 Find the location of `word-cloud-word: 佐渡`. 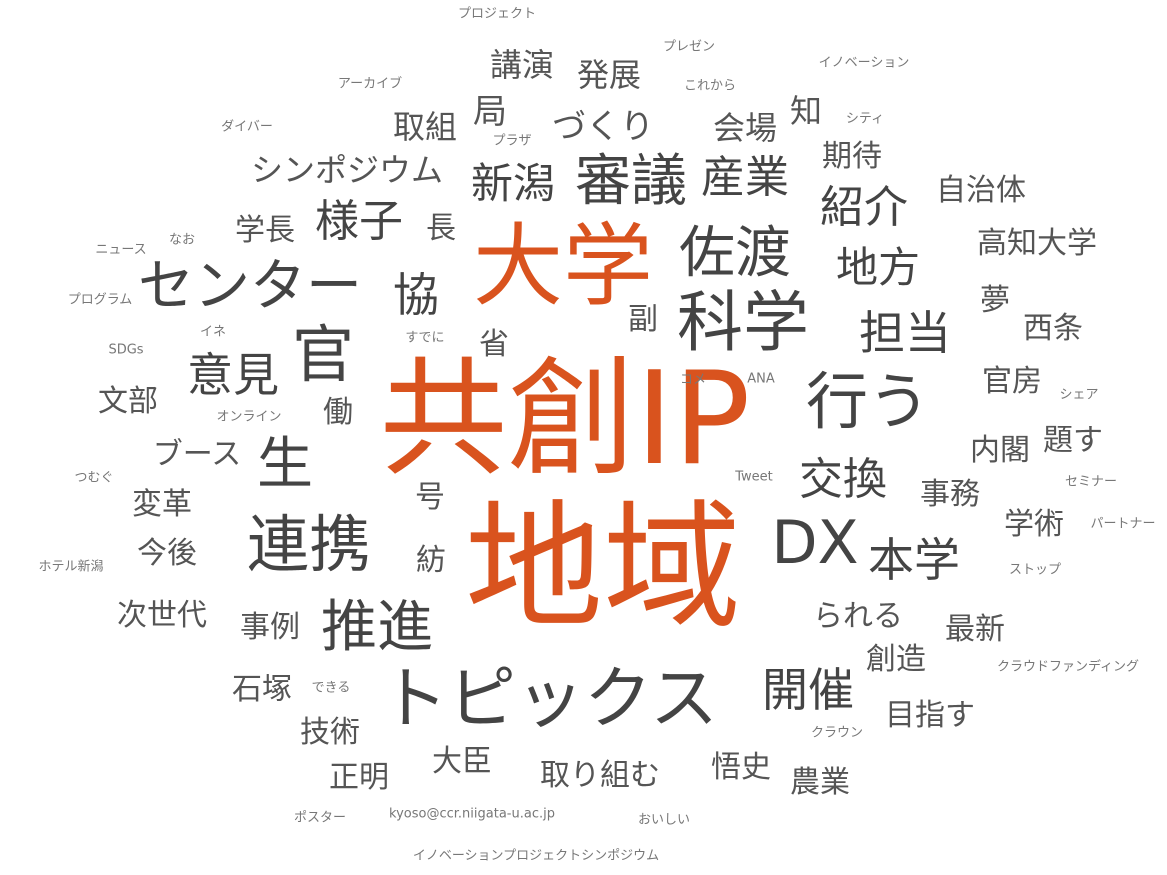

word-cloud-word: 佐渡 is located at coordinates (735, 253).